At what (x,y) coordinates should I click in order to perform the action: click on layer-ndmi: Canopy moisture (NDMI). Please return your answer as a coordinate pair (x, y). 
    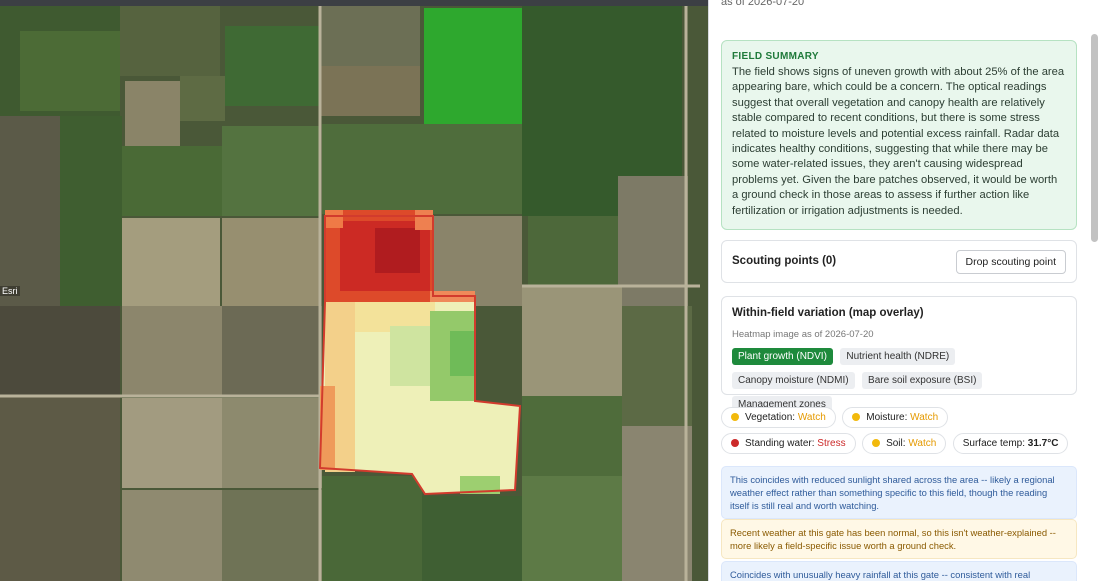
    Looking at the image, I should click on (793, 380).